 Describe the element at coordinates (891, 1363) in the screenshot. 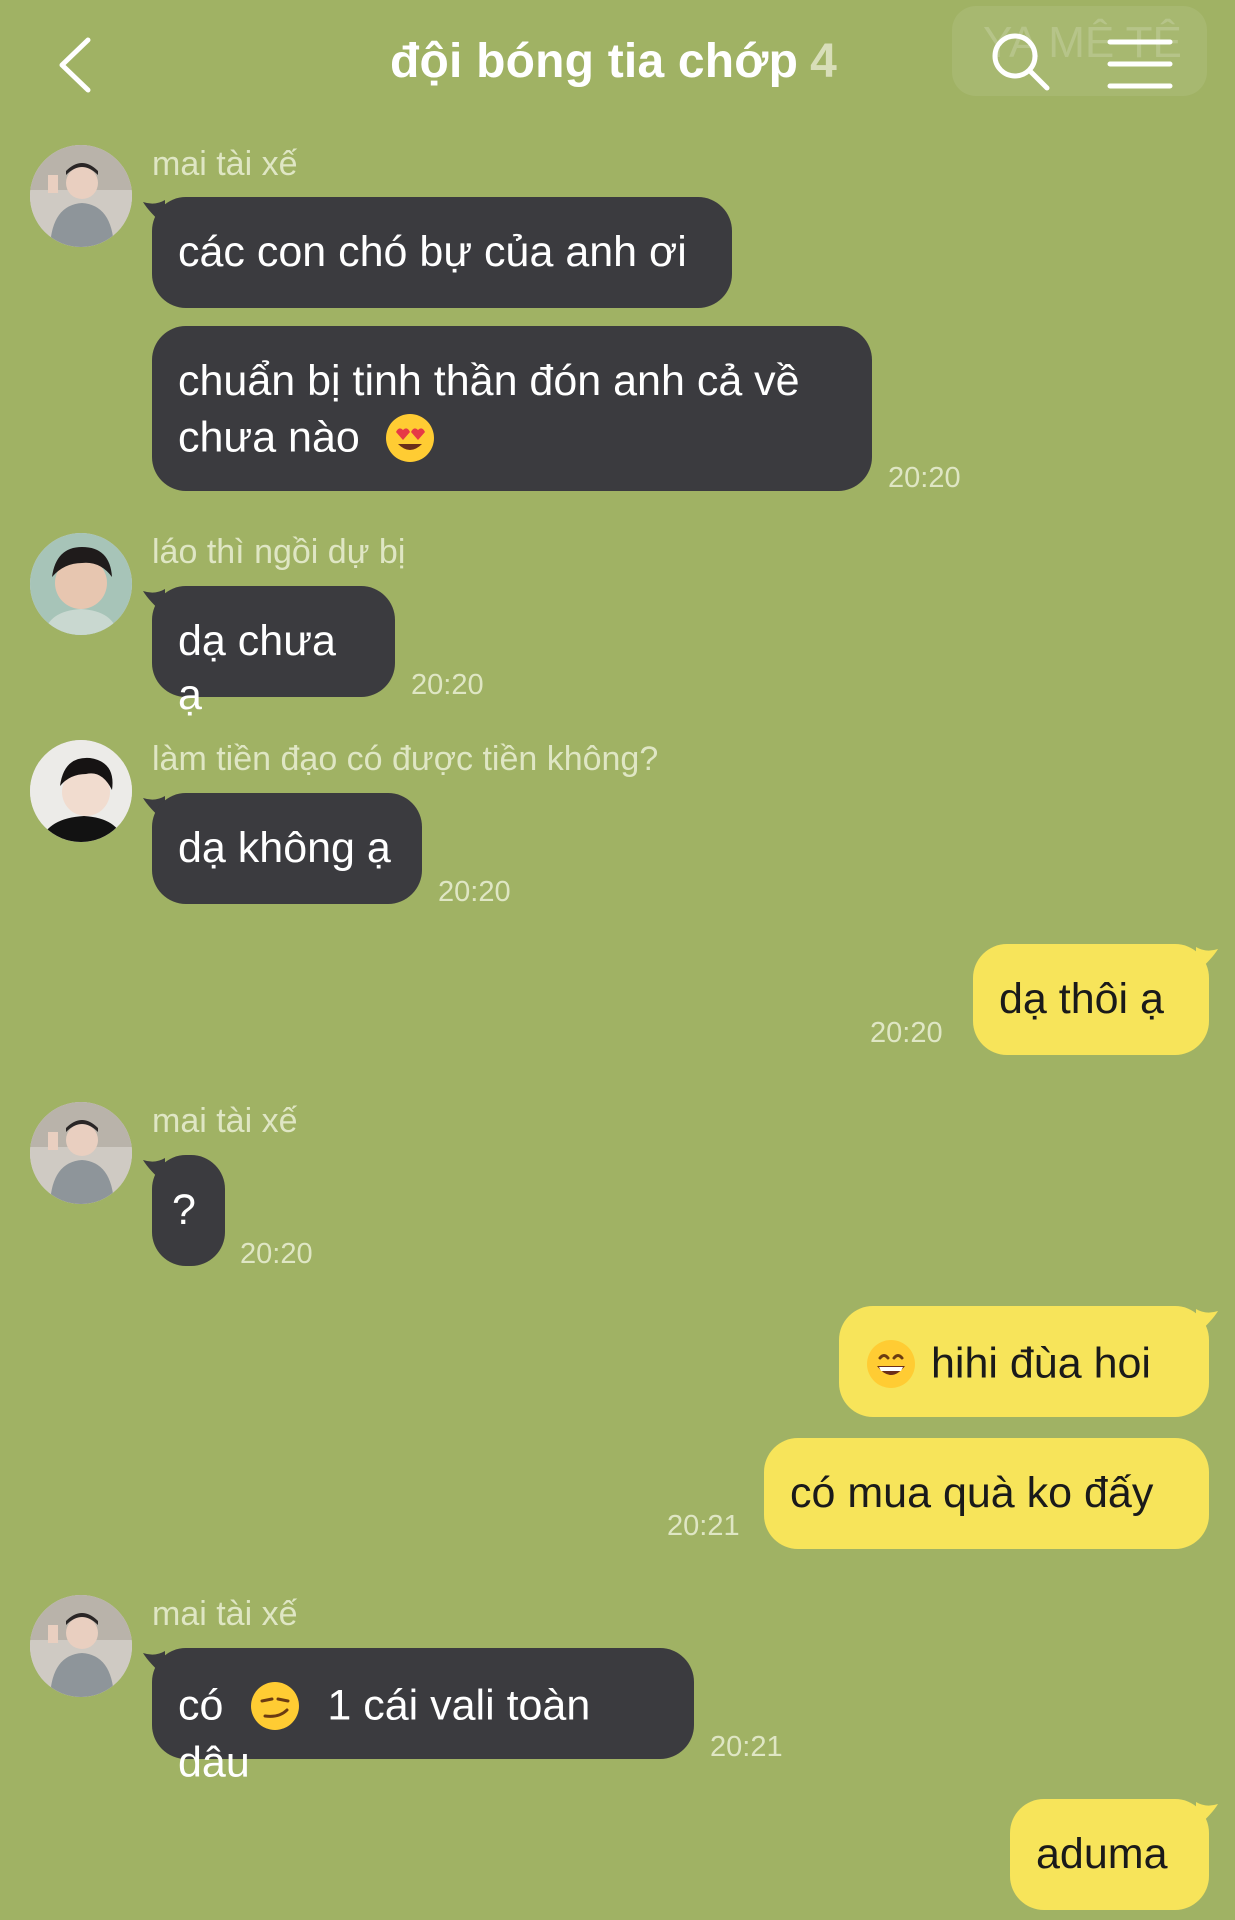

I see `grinning-emoji-icon` at that location.